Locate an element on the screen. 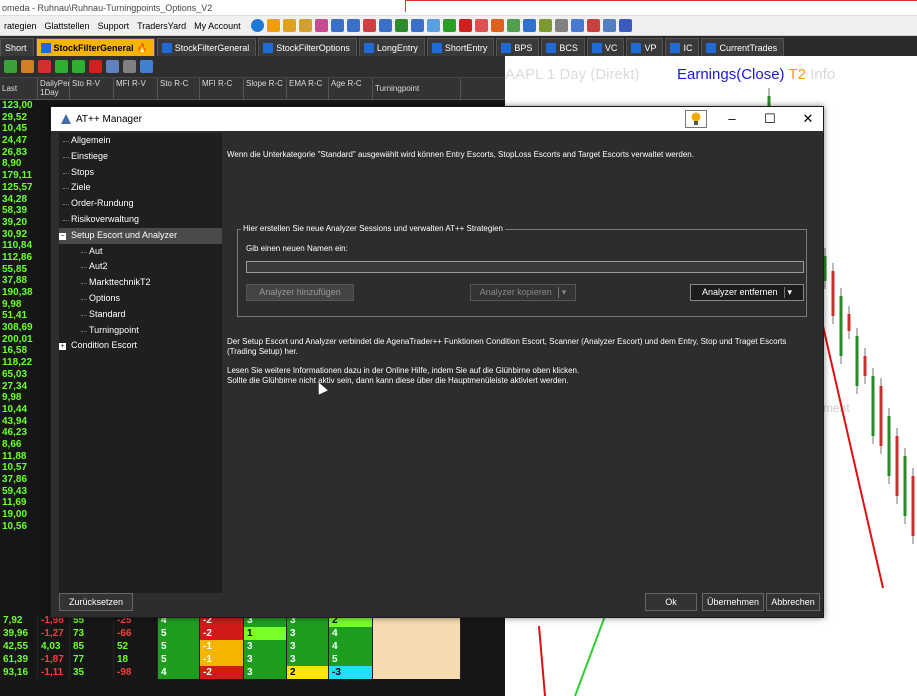 Image resolution: width=917 pixels, height=696 pixels. tree-item-setup-escort-und-analyzer: − Setup Escort und Analyzer is located at coordinates (140, 235).